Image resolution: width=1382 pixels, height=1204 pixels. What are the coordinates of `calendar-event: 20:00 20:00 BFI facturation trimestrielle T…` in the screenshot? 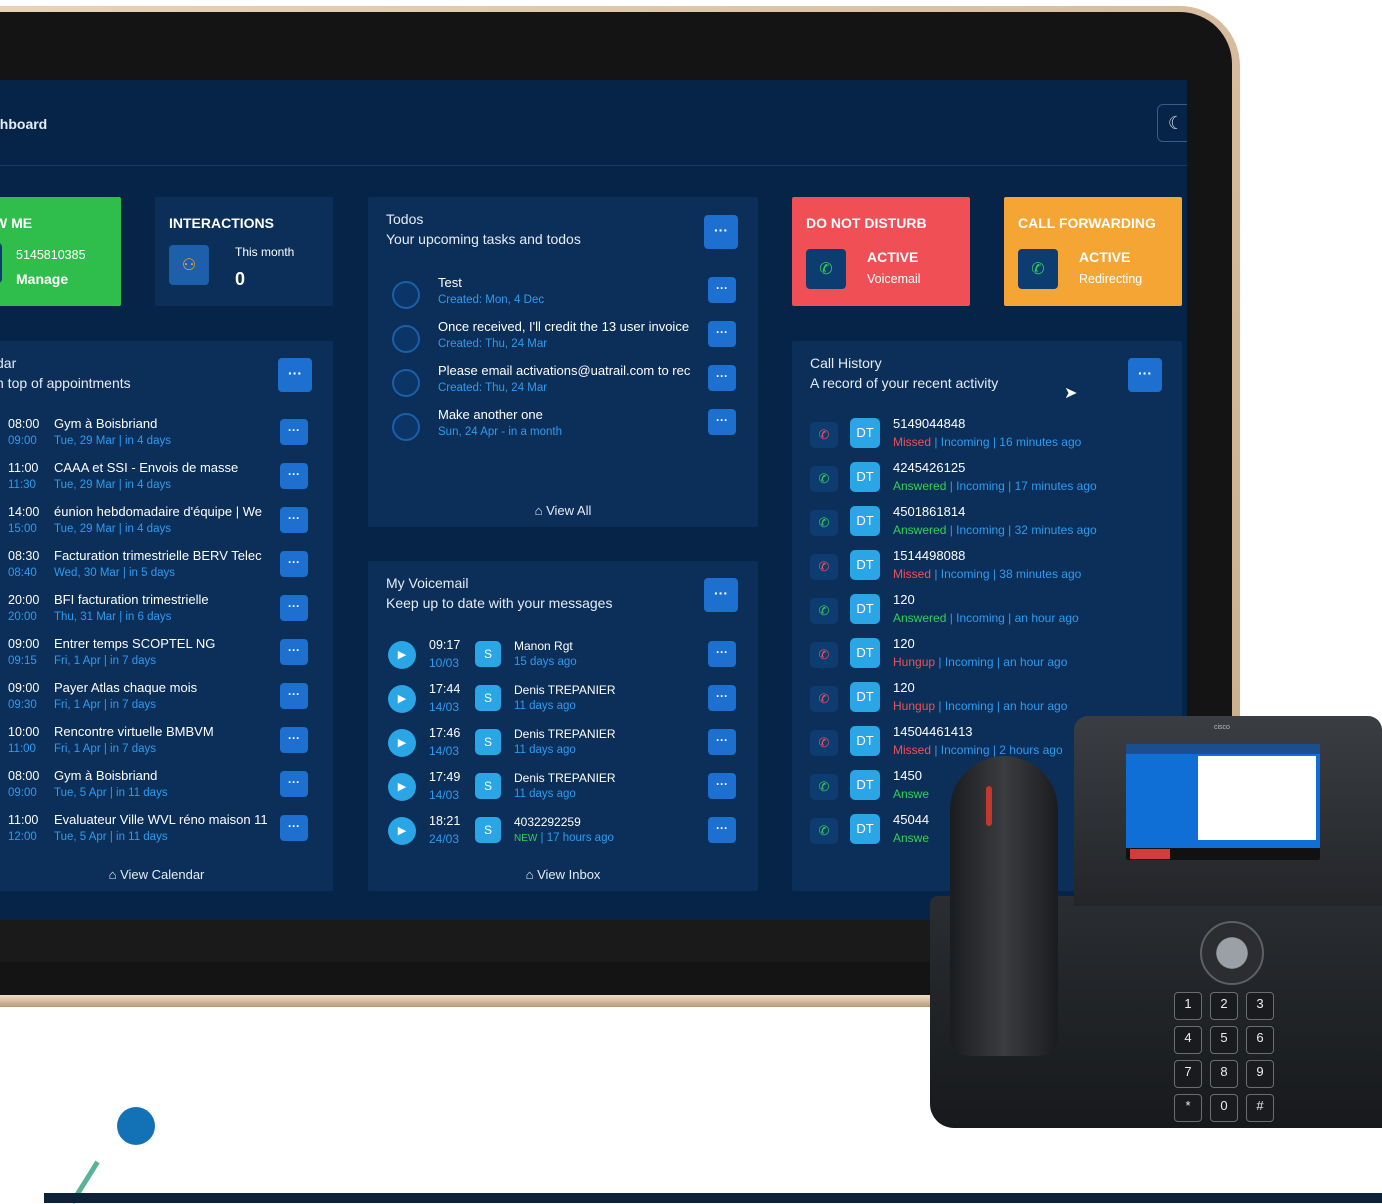 It's located at (166, 611).